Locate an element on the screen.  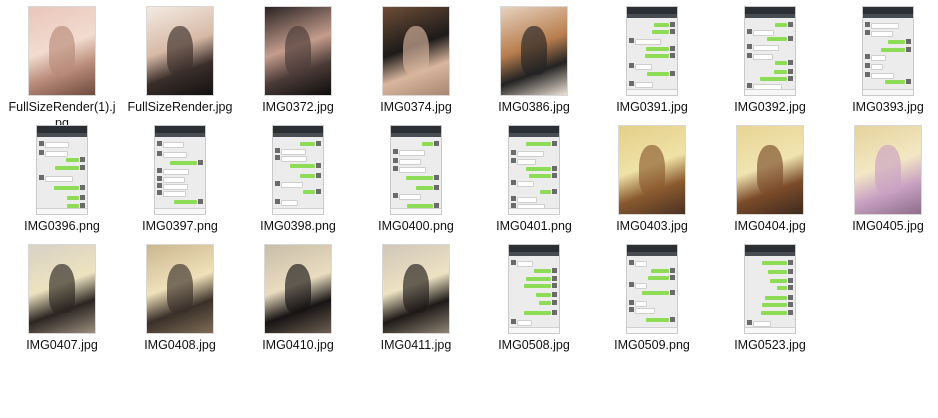
file-item: IMG0400.png is located at coordinates (416, 182).